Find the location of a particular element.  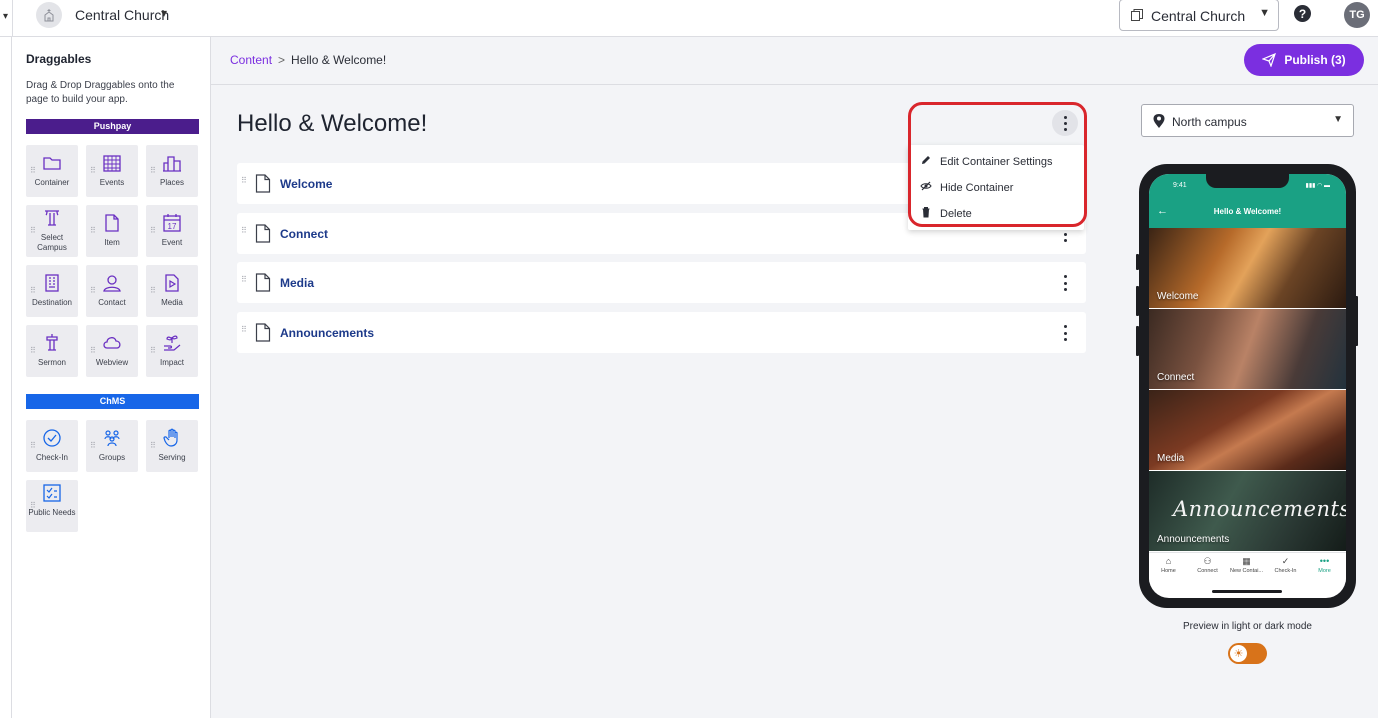

highlight-annotation is located at coordinates (997, 164).